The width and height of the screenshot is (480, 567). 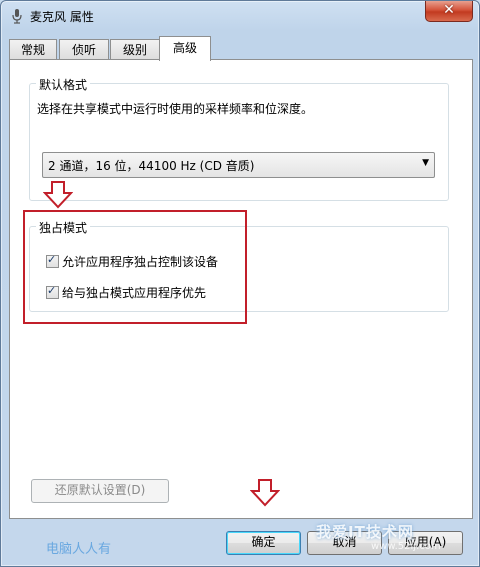 I want to click on highlight-box, so click(x=135, y=267).